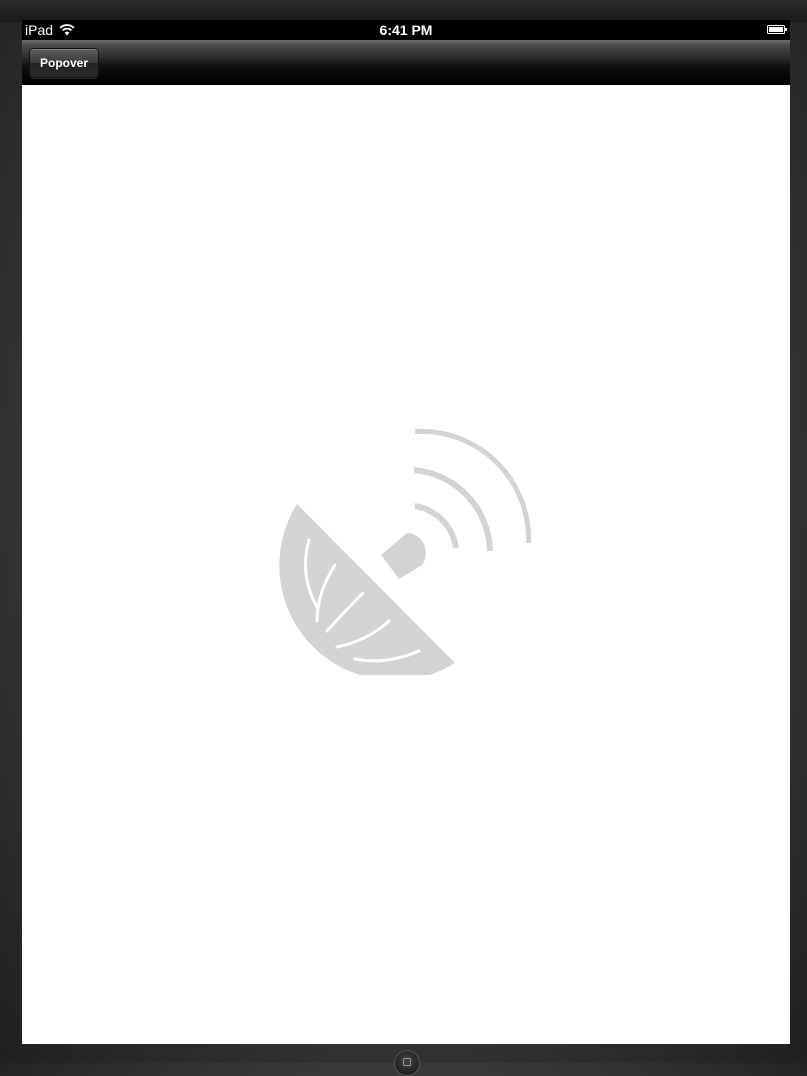 This screenshot has height=1076, width=807. What do you see at coordinates (405, 551) in the screenshot?
I see `satellite-dish-icon` at bounding box center [405, 551].